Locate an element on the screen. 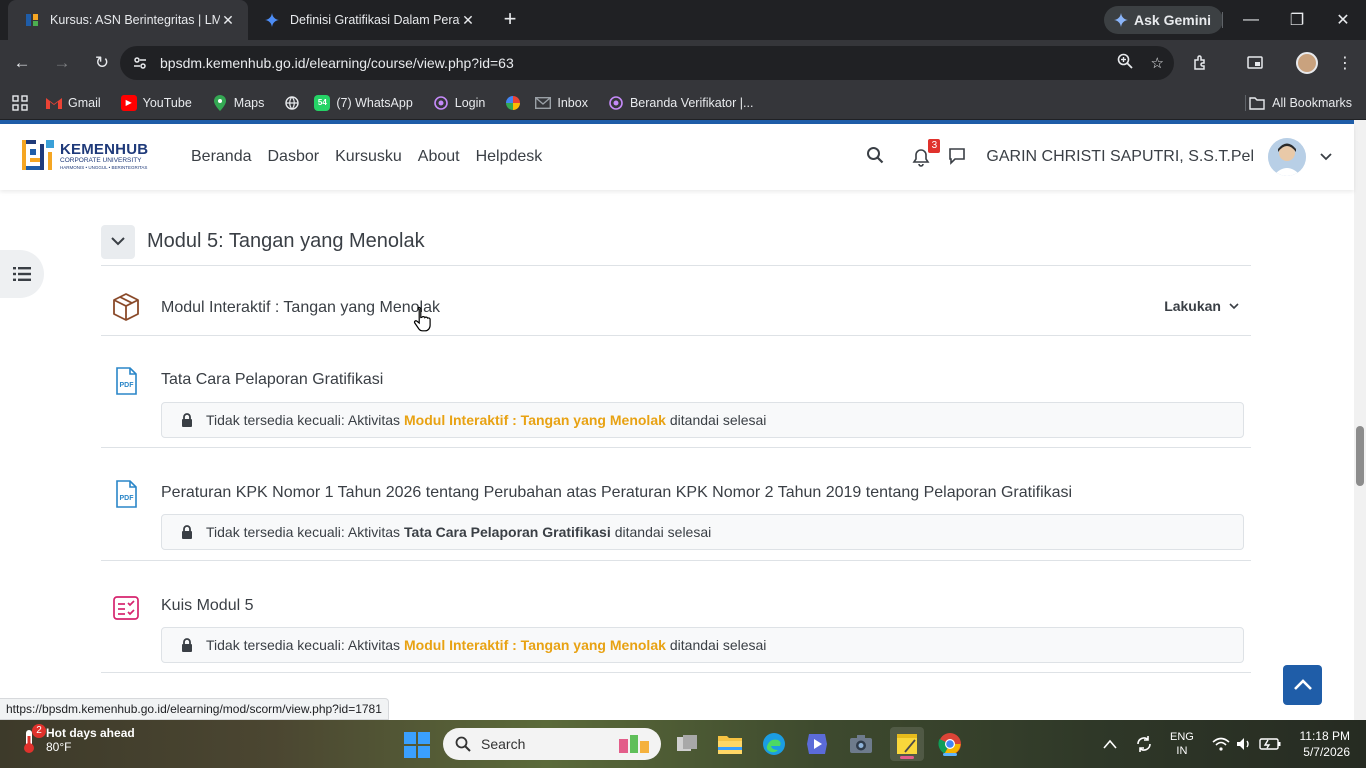 This screenshot has width=1366, height=768. sync-icon is located at coordinates (1144, 744).